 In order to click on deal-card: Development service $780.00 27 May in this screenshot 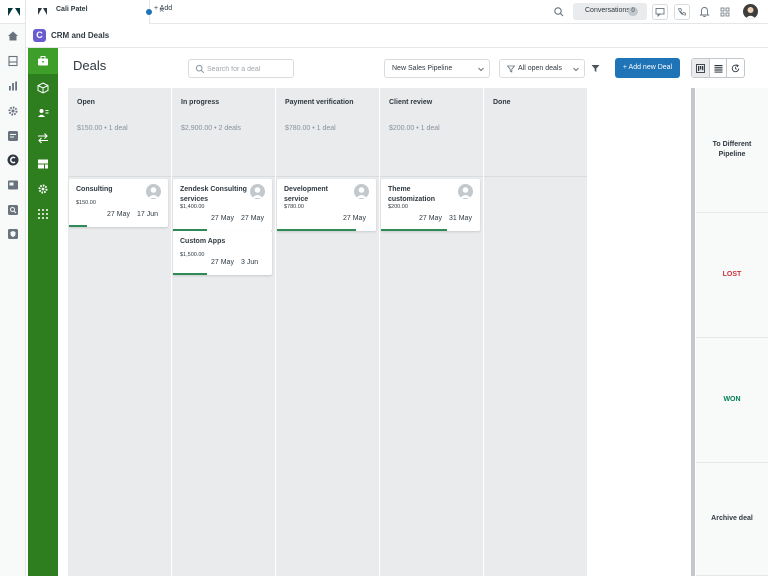, I will do `click(326, 205)`.